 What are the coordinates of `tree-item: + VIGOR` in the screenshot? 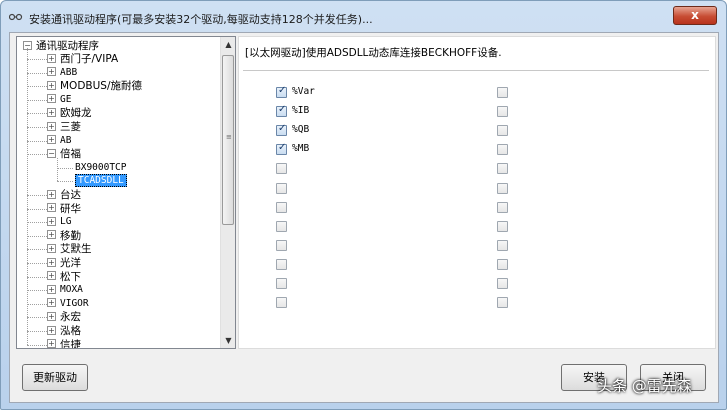 It's located at (68, 304).